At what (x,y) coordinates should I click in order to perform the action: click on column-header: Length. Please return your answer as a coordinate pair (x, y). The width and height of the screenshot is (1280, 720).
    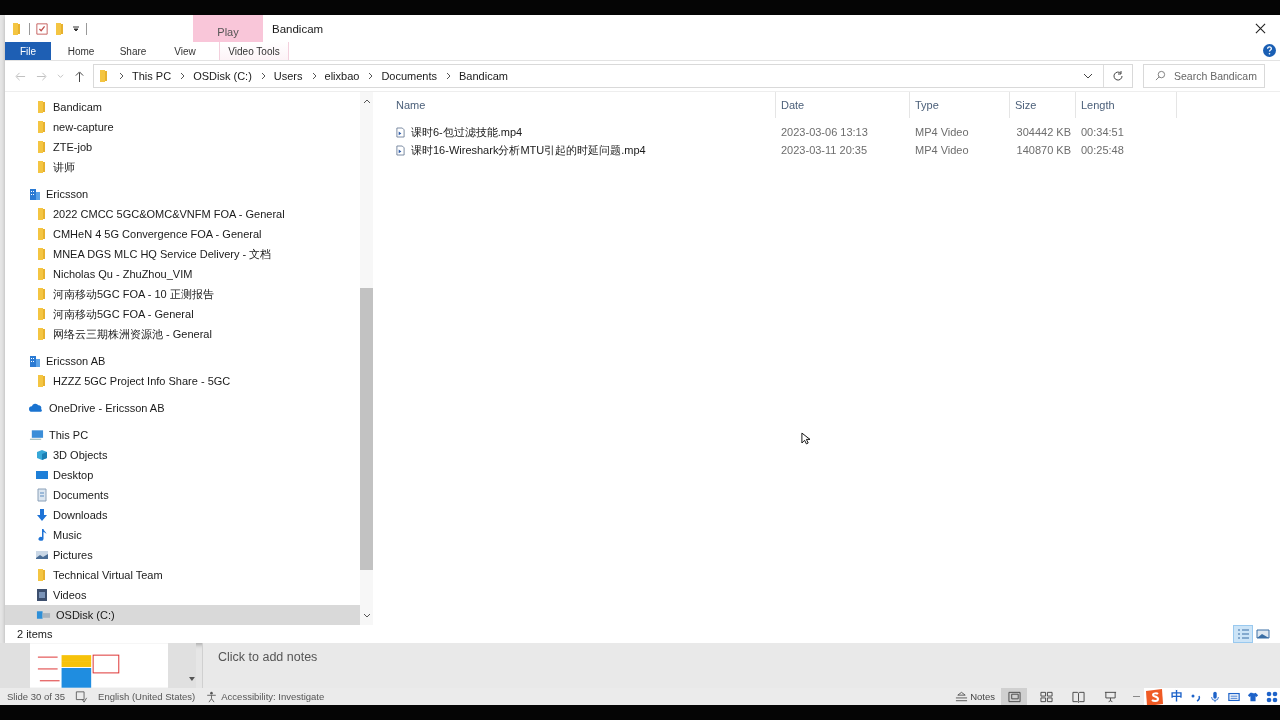
    Looking at the image, I should click on (1126, 105).